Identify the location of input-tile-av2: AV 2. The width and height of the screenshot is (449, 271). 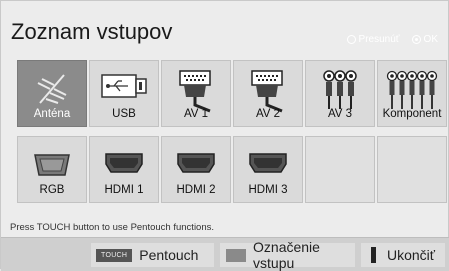
(268, 93).